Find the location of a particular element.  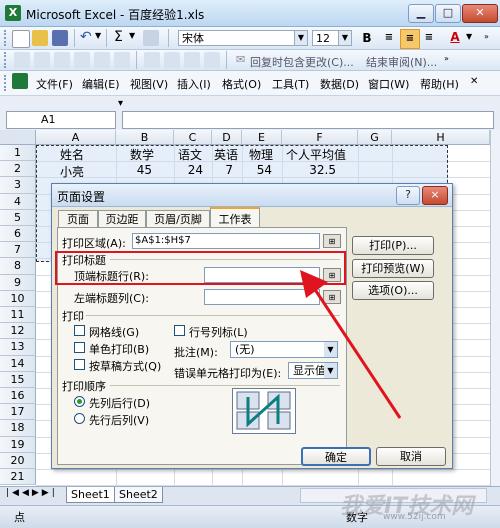

font-color-button: A is located at coordinates (455, 37).